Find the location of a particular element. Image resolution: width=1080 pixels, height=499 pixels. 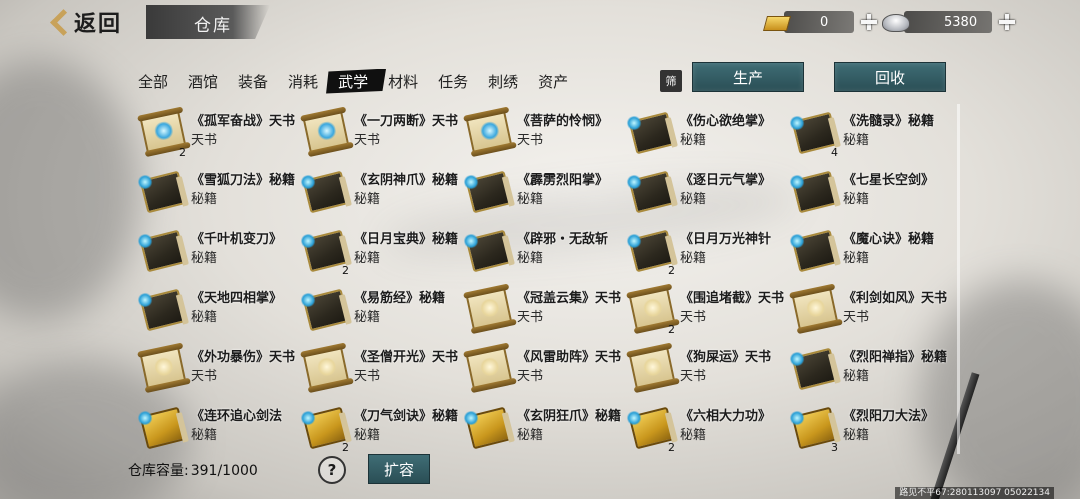

inventory-item: 《雪狐刀法》秘籍 秘籍 is located at coordinates (216, 192).